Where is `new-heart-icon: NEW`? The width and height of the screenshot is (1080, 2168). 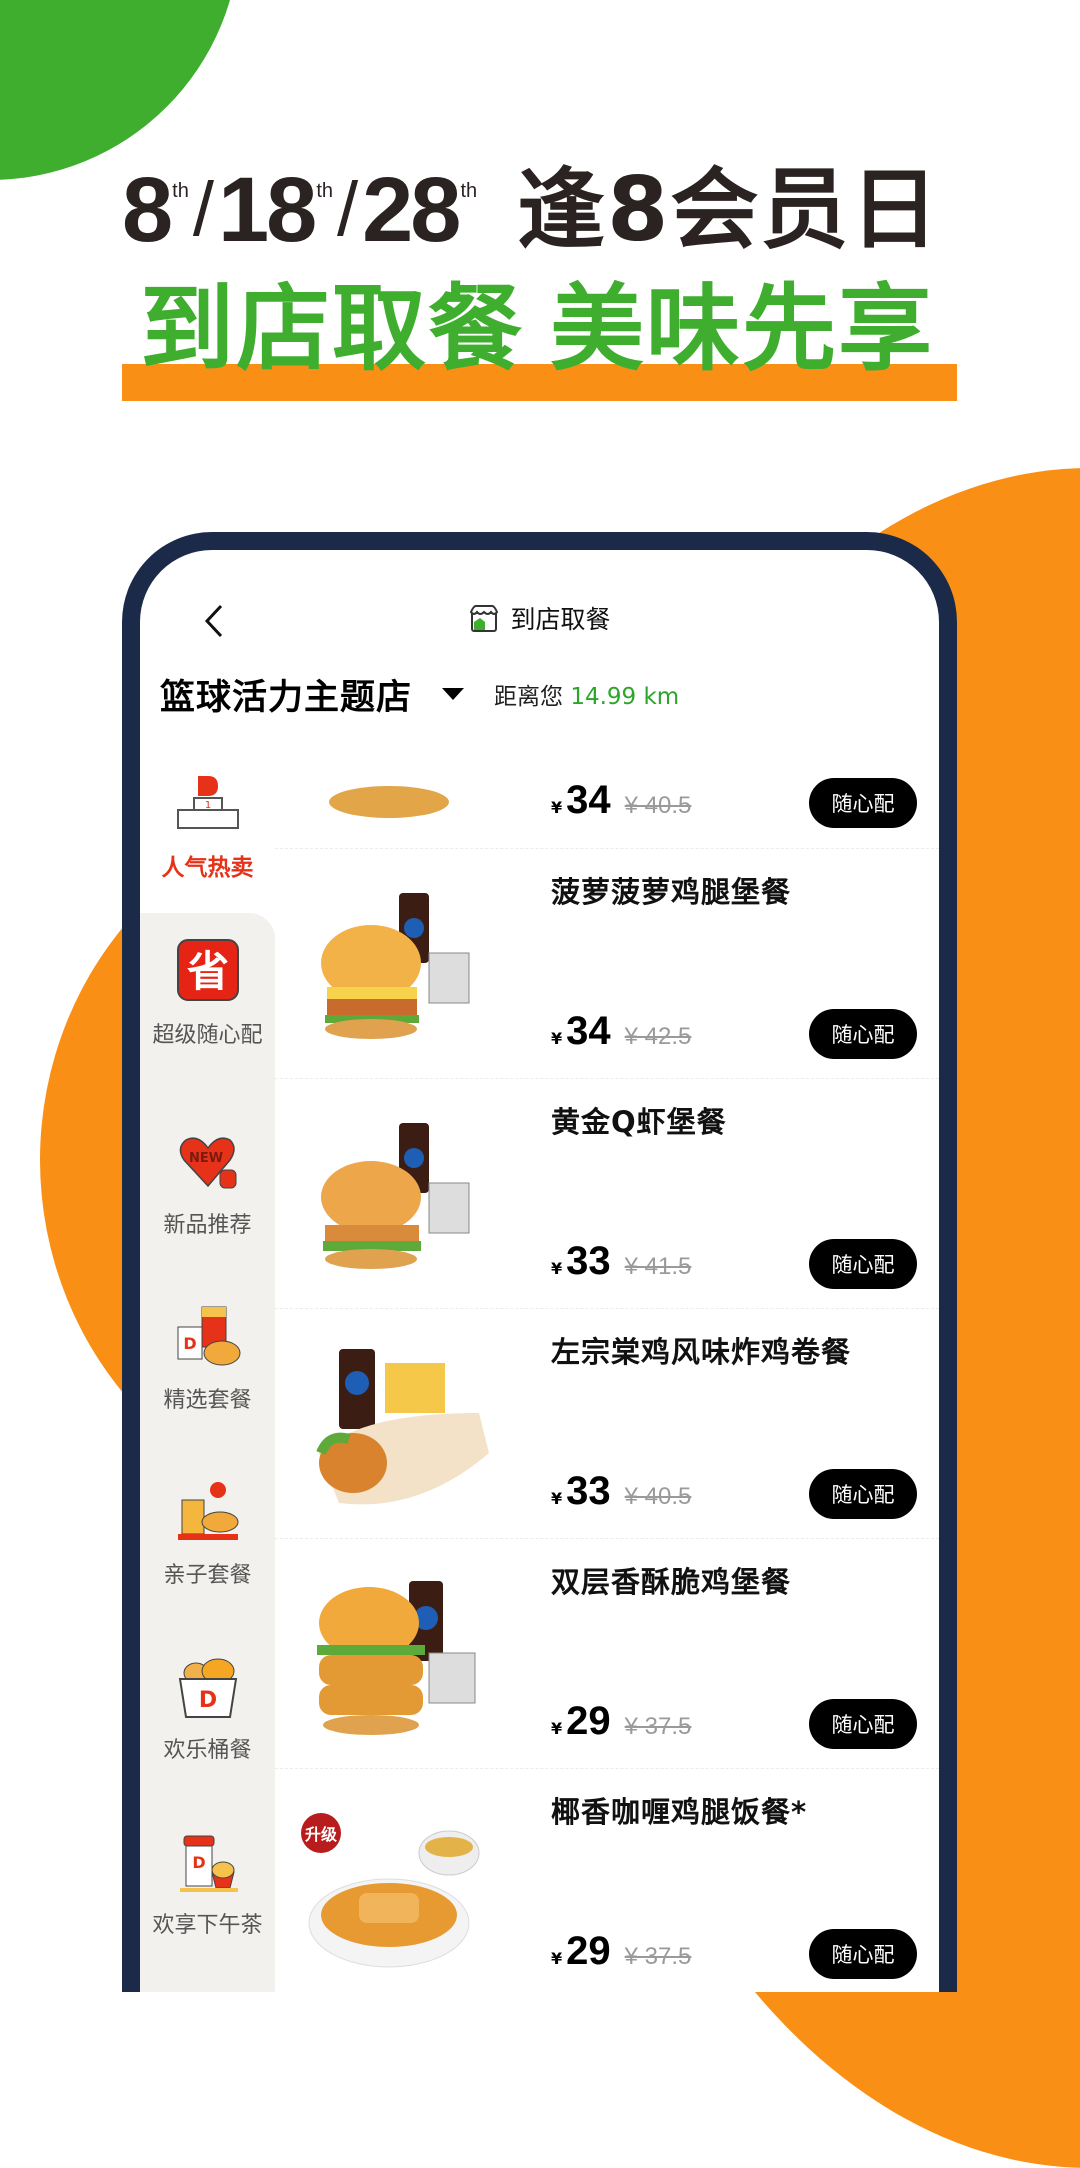
new-heart-icon: NEW is located at coordinates (207, 1163).